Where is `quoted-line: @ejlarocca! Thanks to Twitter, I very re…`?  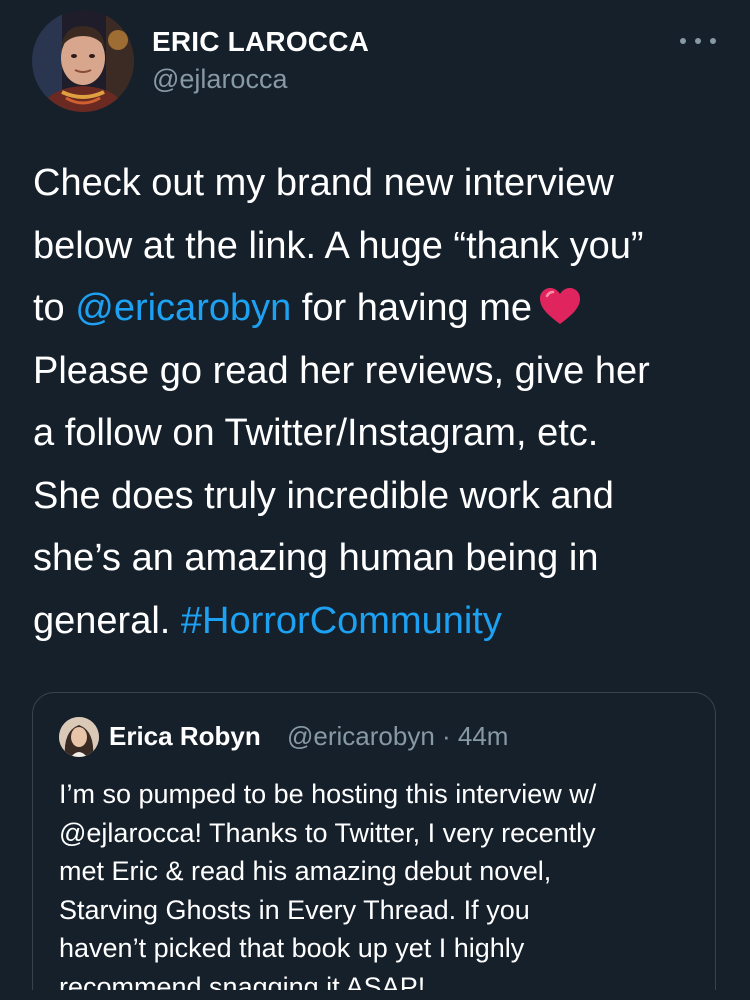
quoted-line: @ejlarocca! Thanks to Twitter, I very re… is located at coordinates (327, 832).